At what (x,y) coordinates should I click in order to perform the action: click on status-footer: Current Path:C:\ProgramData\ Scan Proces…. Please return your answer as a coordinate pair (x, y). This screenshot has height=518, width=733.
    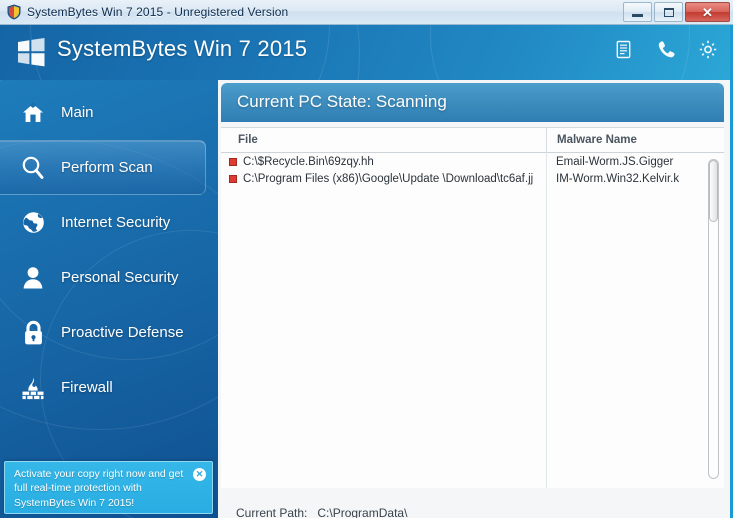
    Looking at the image, I should click on (472, 503).